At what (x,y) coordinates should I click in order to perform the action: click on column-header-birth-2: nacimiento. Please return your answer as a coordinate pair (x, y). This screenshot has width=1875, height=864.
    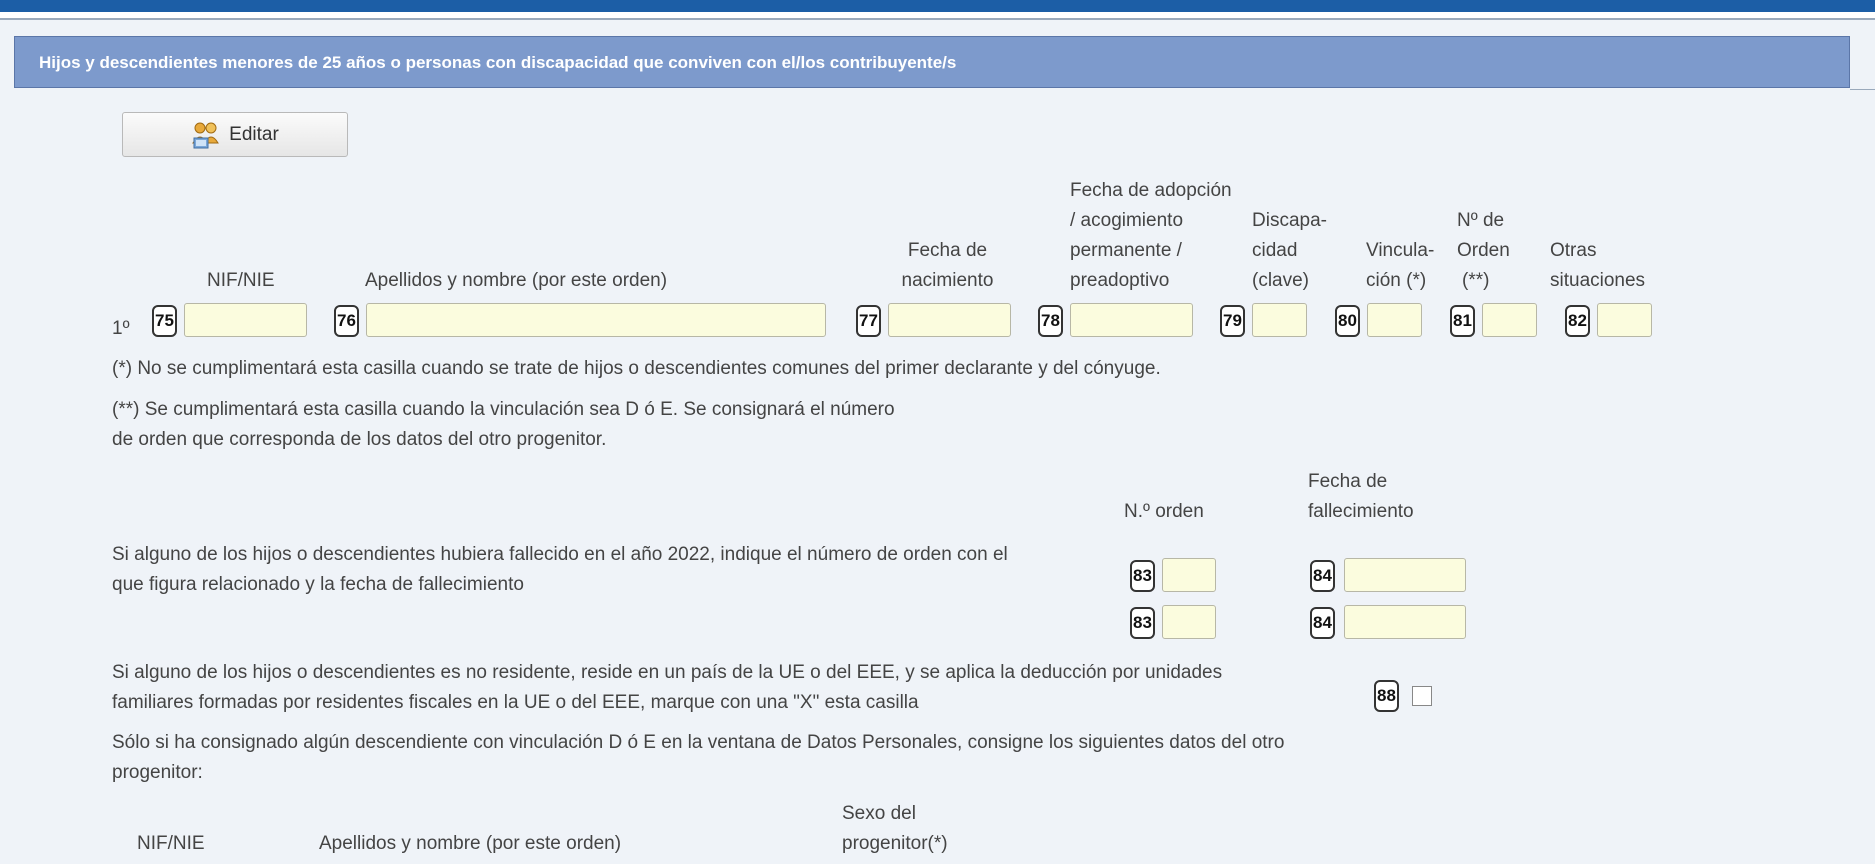
    Looking at the image, I should click on (947, 280).